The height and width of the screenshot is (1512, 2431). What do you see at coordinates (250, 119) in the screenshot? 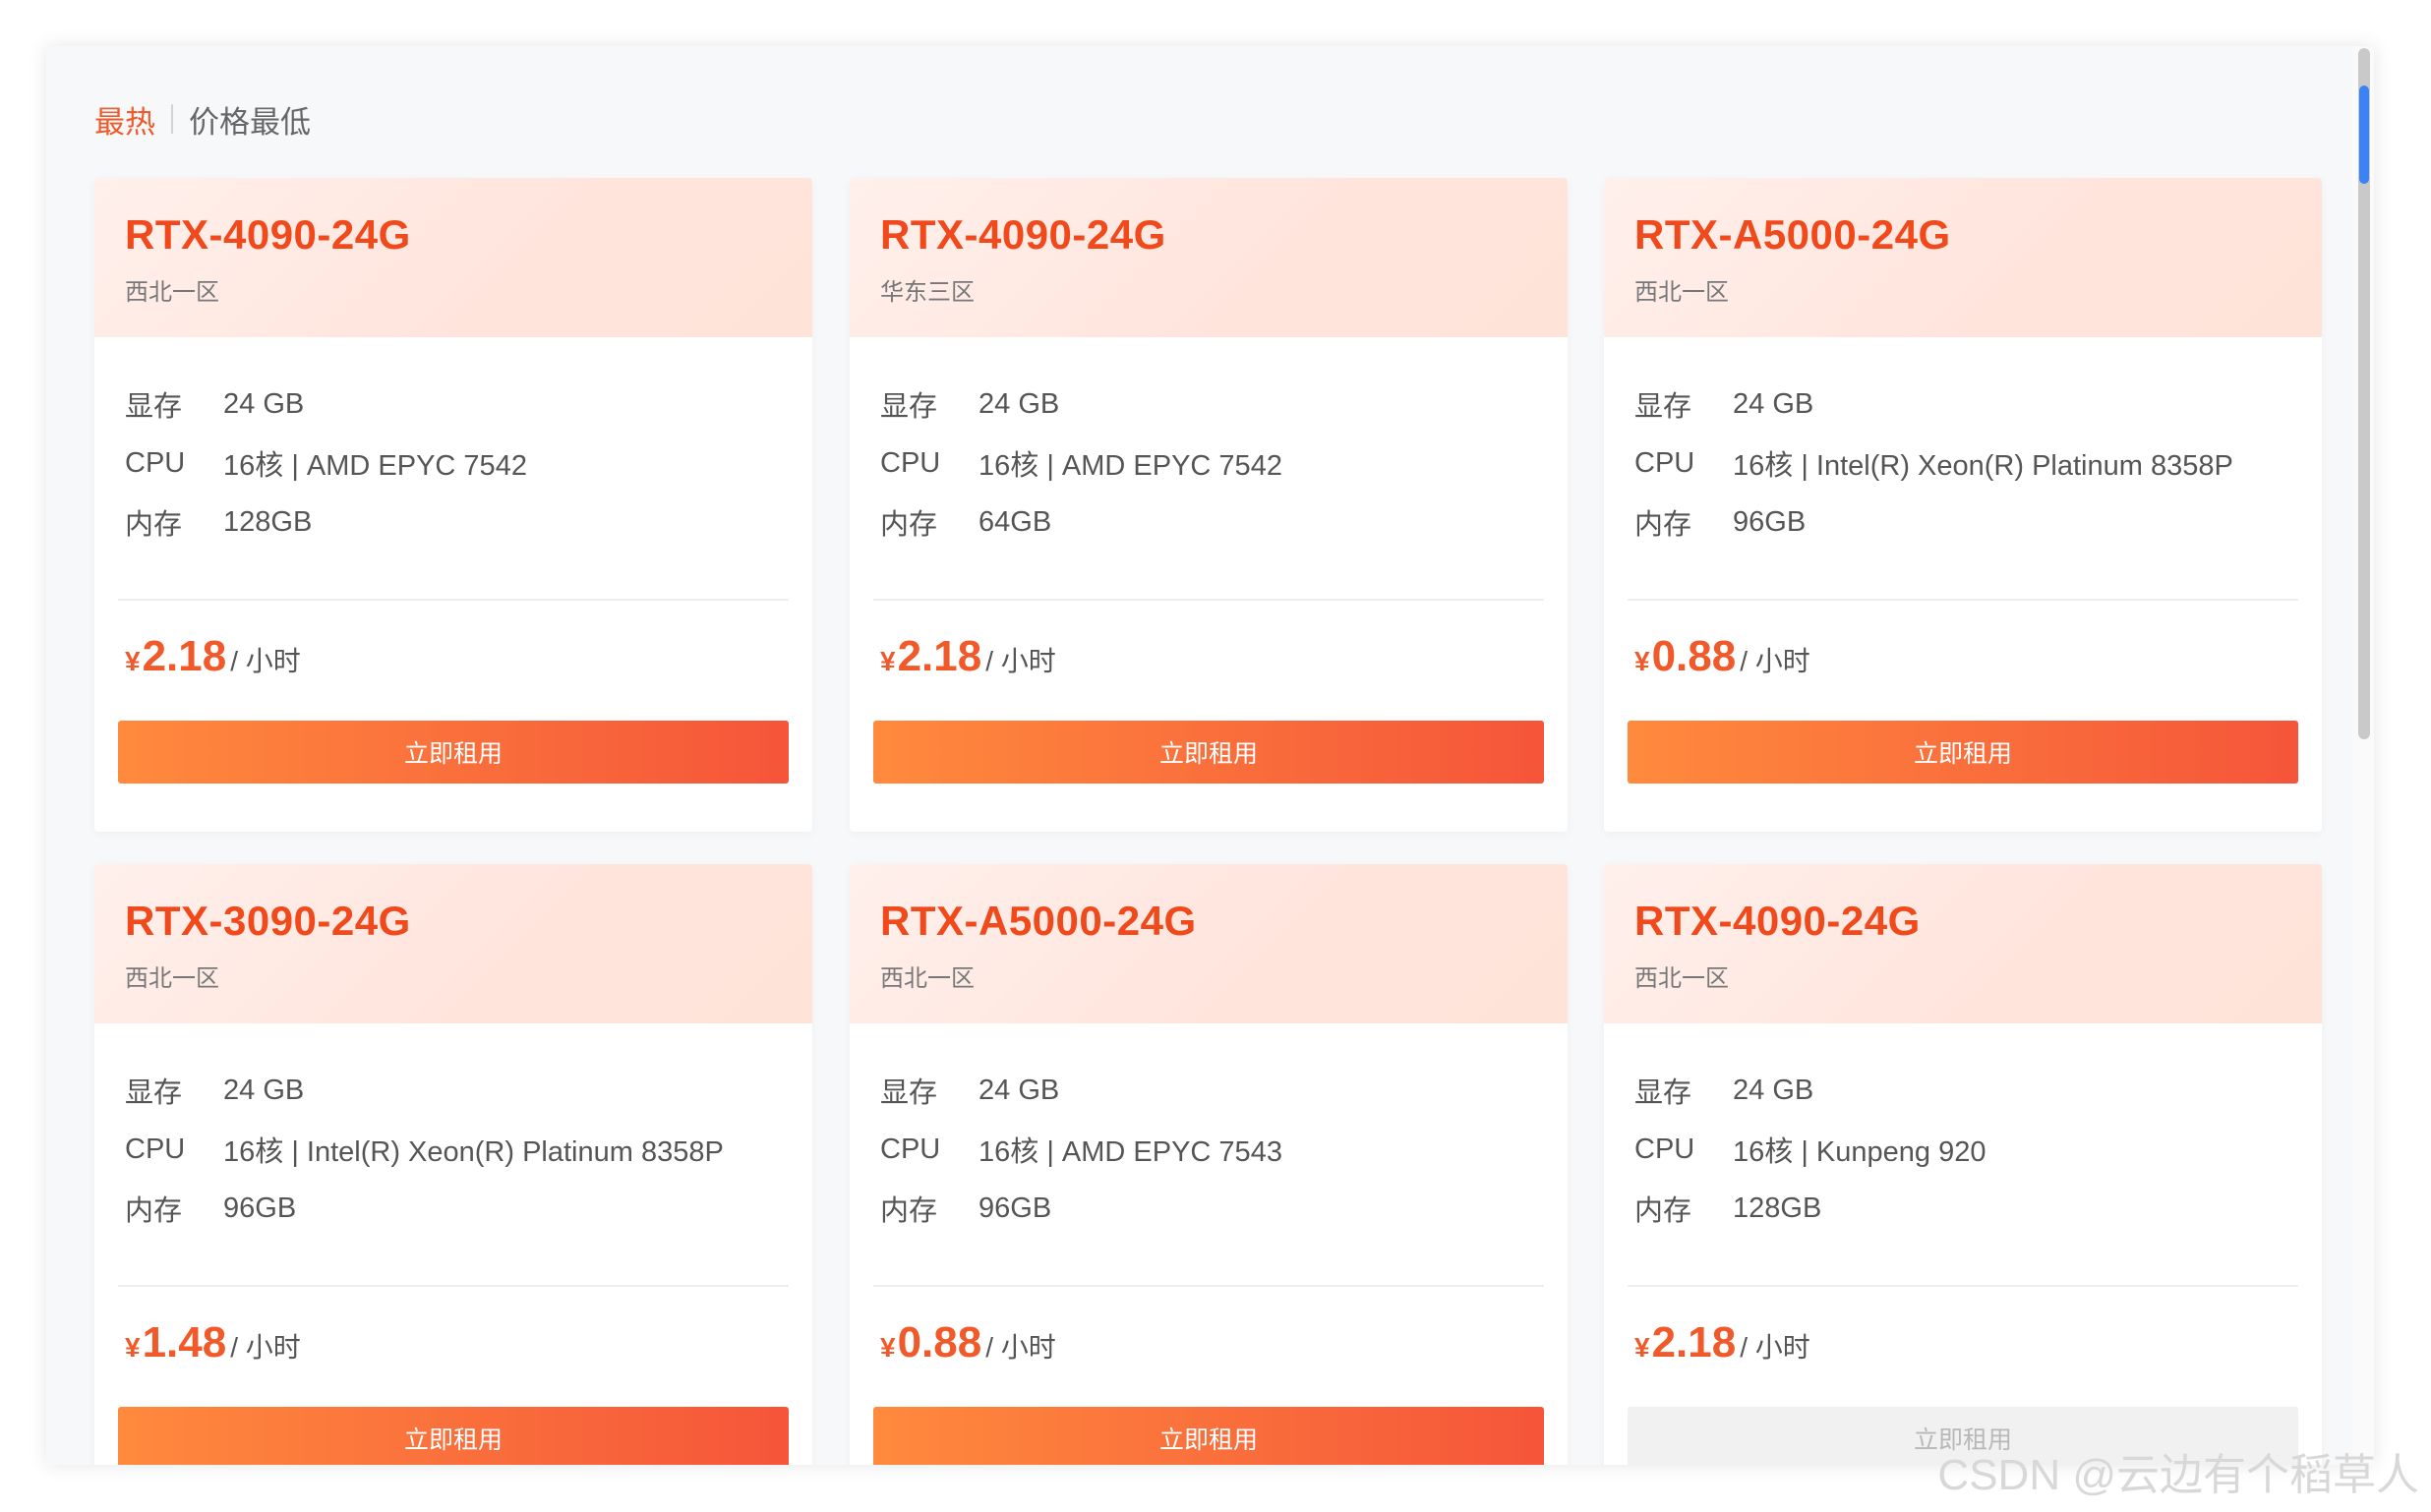
I see `sort-tab-lowest-price: 价格最低` at bounding box center [250, 119].